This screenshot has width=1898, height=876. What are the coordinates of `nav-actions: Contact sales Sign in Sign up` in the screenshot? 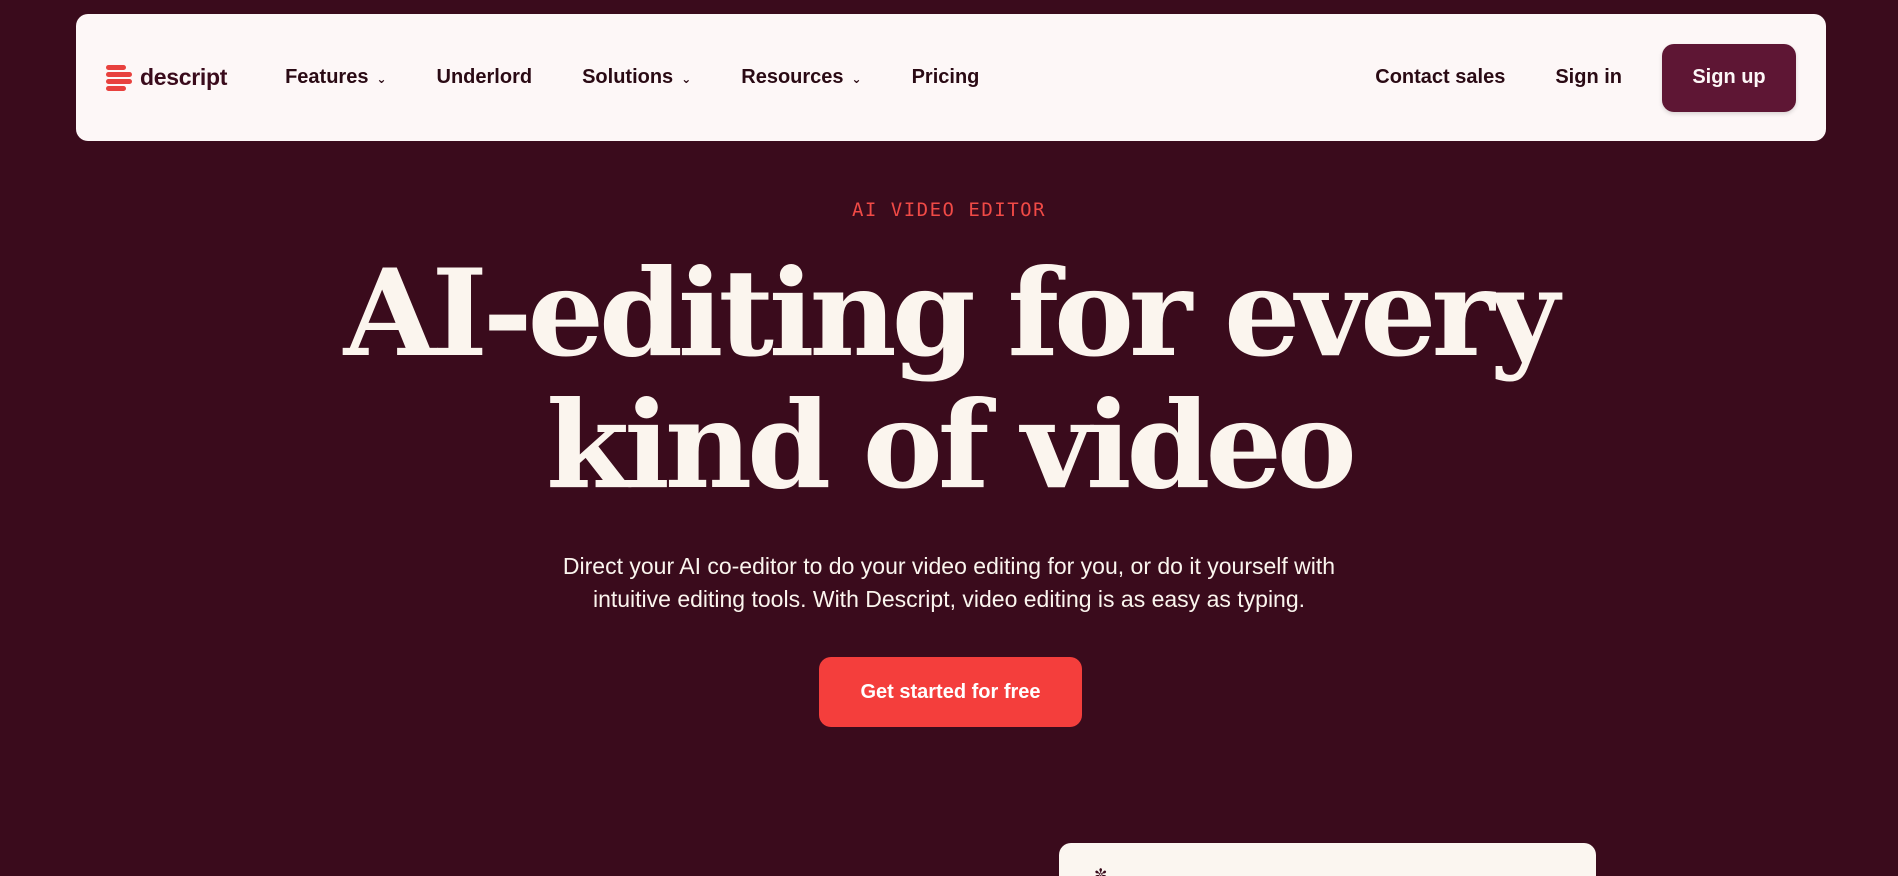 It's located at (1585, 77).